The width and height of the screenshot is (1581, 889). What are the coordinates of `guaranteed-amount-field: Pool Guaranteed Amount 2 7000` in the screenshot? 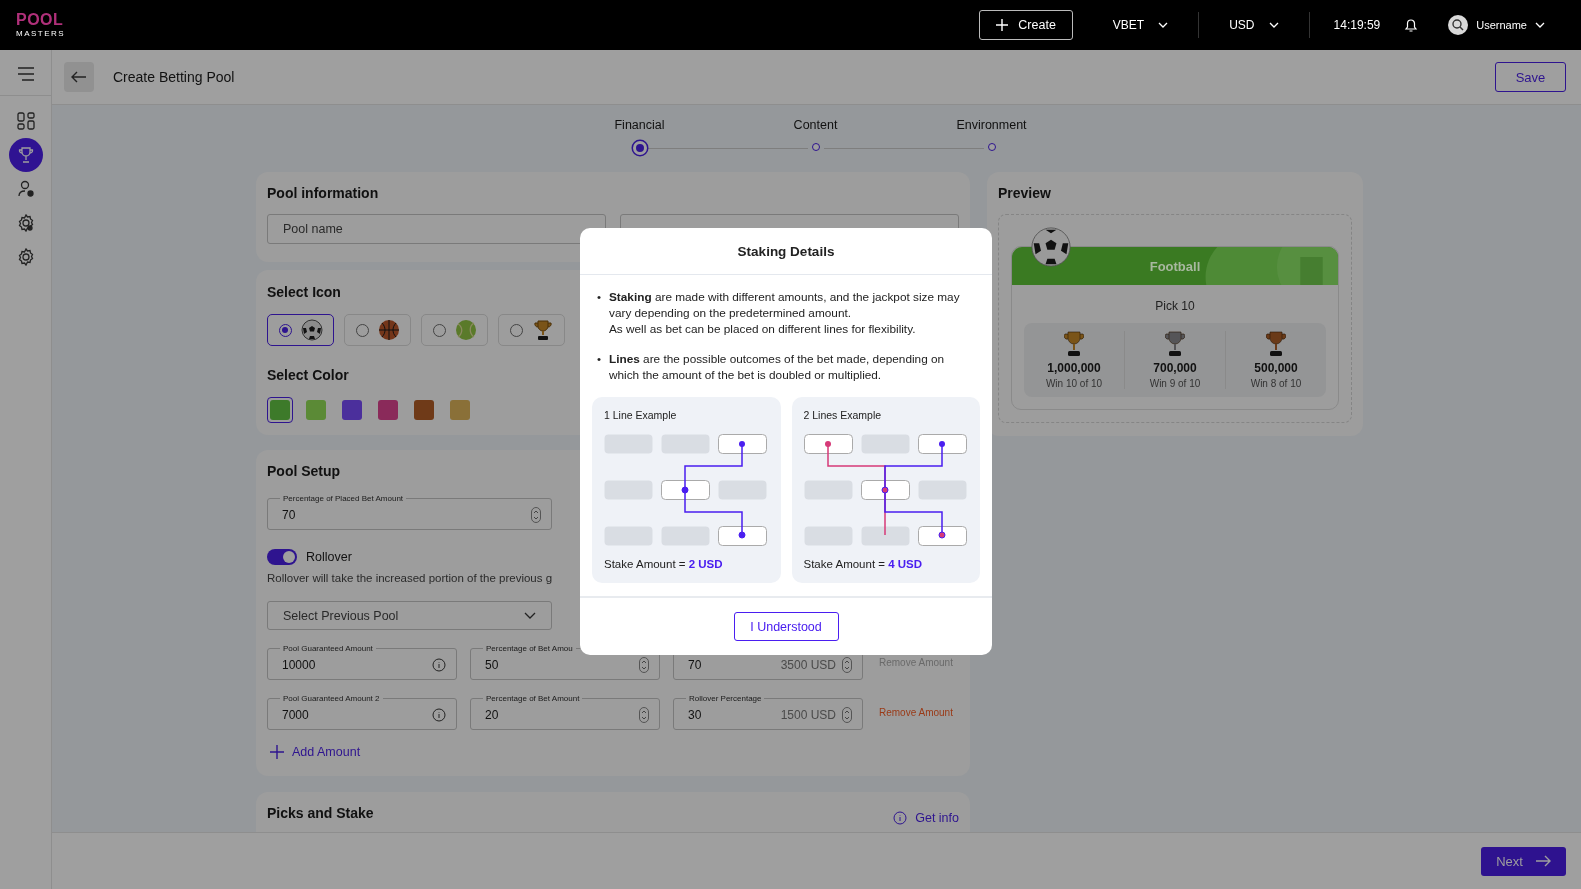 It's located at (362, 712).